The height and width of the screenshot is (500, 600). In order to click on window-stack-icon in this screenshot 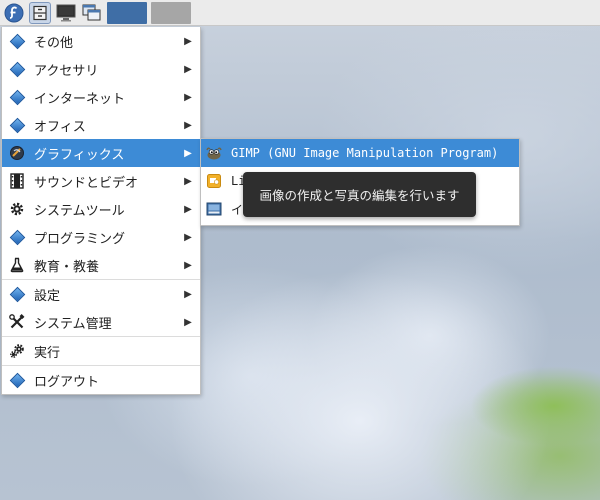, I will do `click(91, 12)`.